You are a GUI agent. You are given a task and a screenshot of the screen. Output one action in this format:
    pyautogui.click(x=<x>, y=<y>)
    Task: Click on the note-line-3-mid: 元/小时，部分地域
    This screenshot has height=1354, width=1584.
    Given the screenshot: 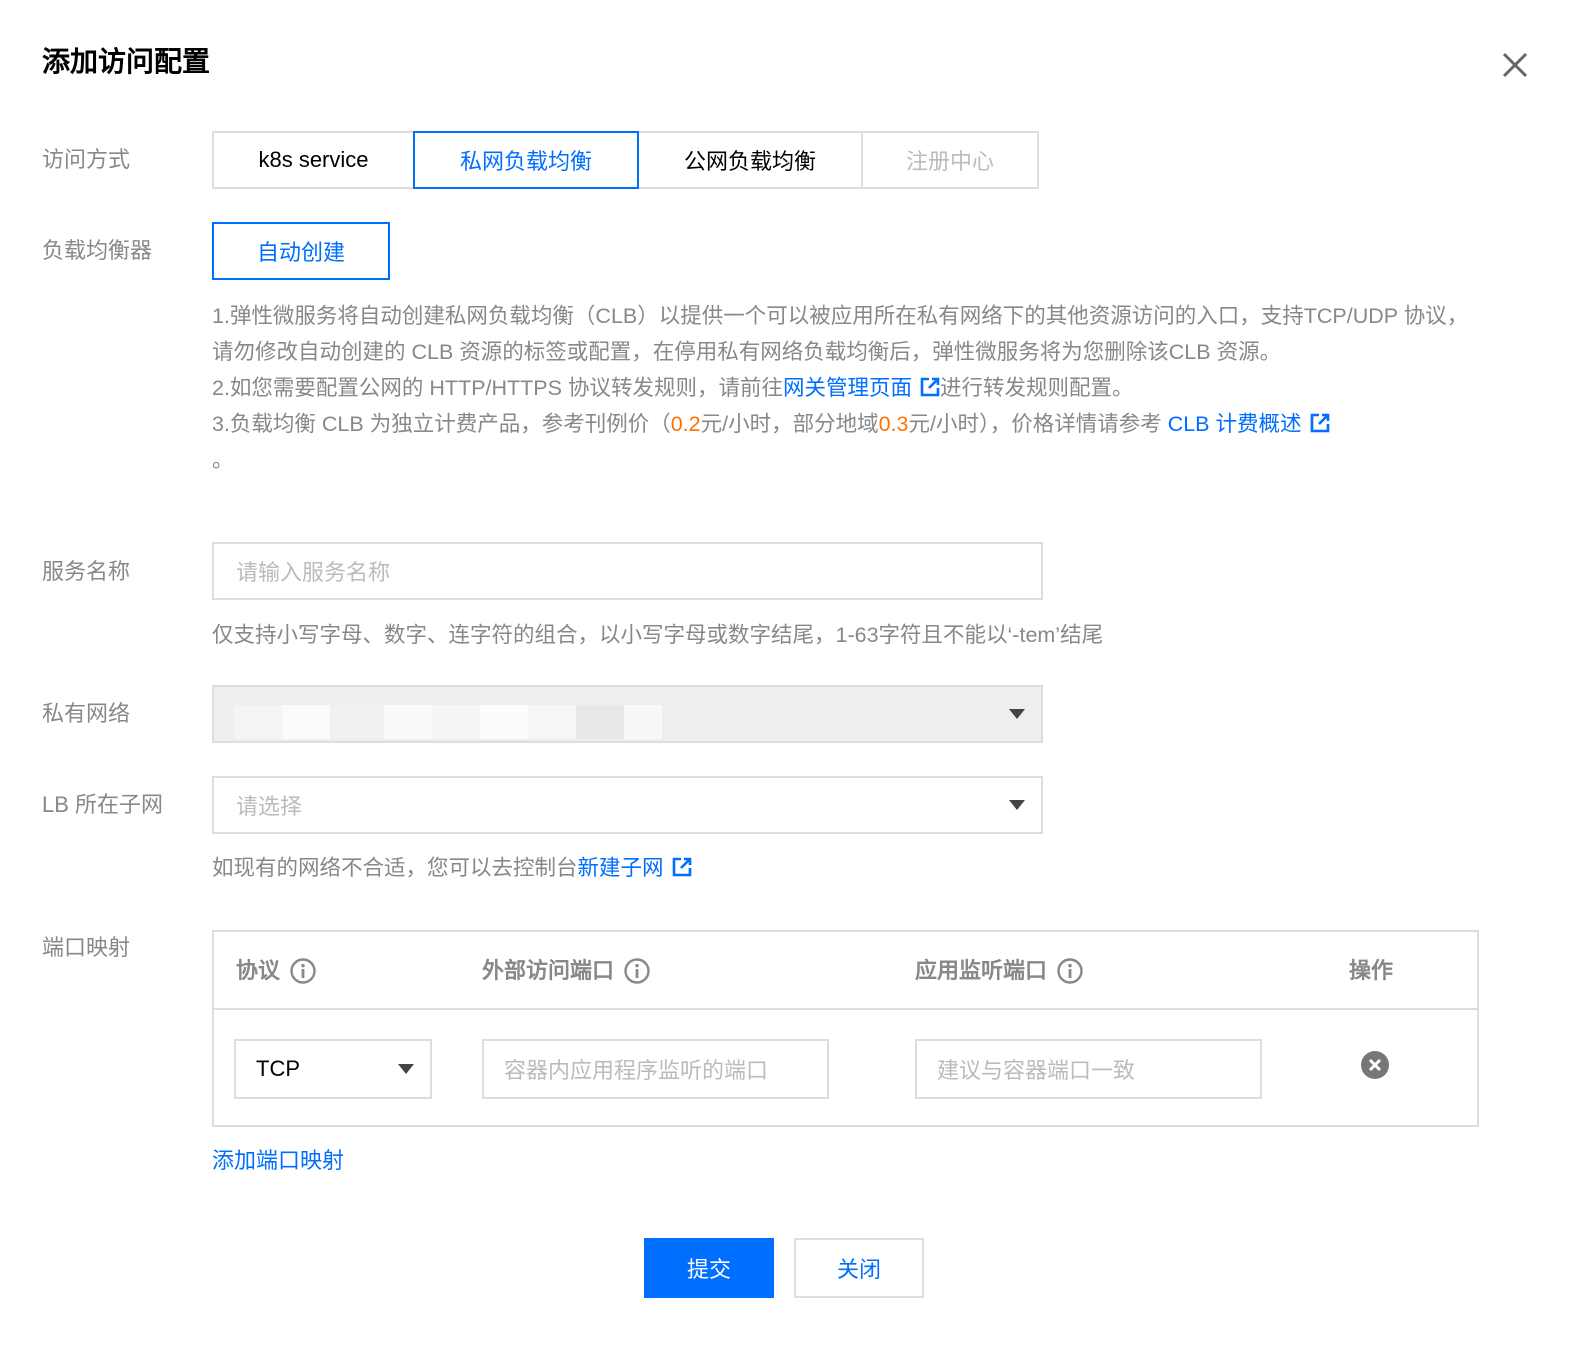 What is the action you would take?
    pyautogui.click(x=789, y=424)
    